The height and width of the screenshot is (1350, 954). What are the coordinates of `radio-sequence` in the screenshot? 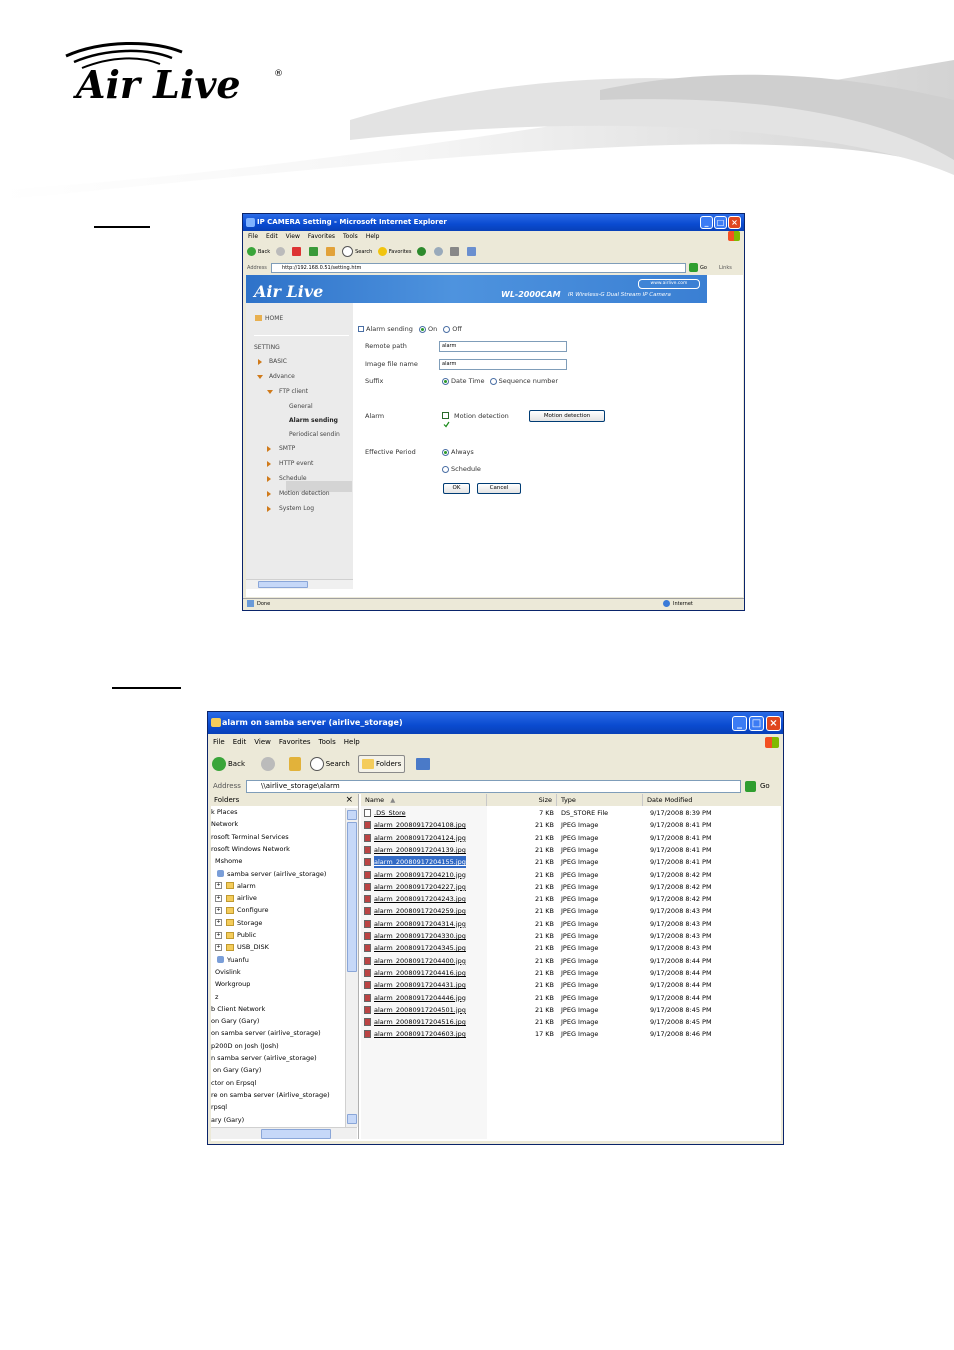 It's located at (493, 381).